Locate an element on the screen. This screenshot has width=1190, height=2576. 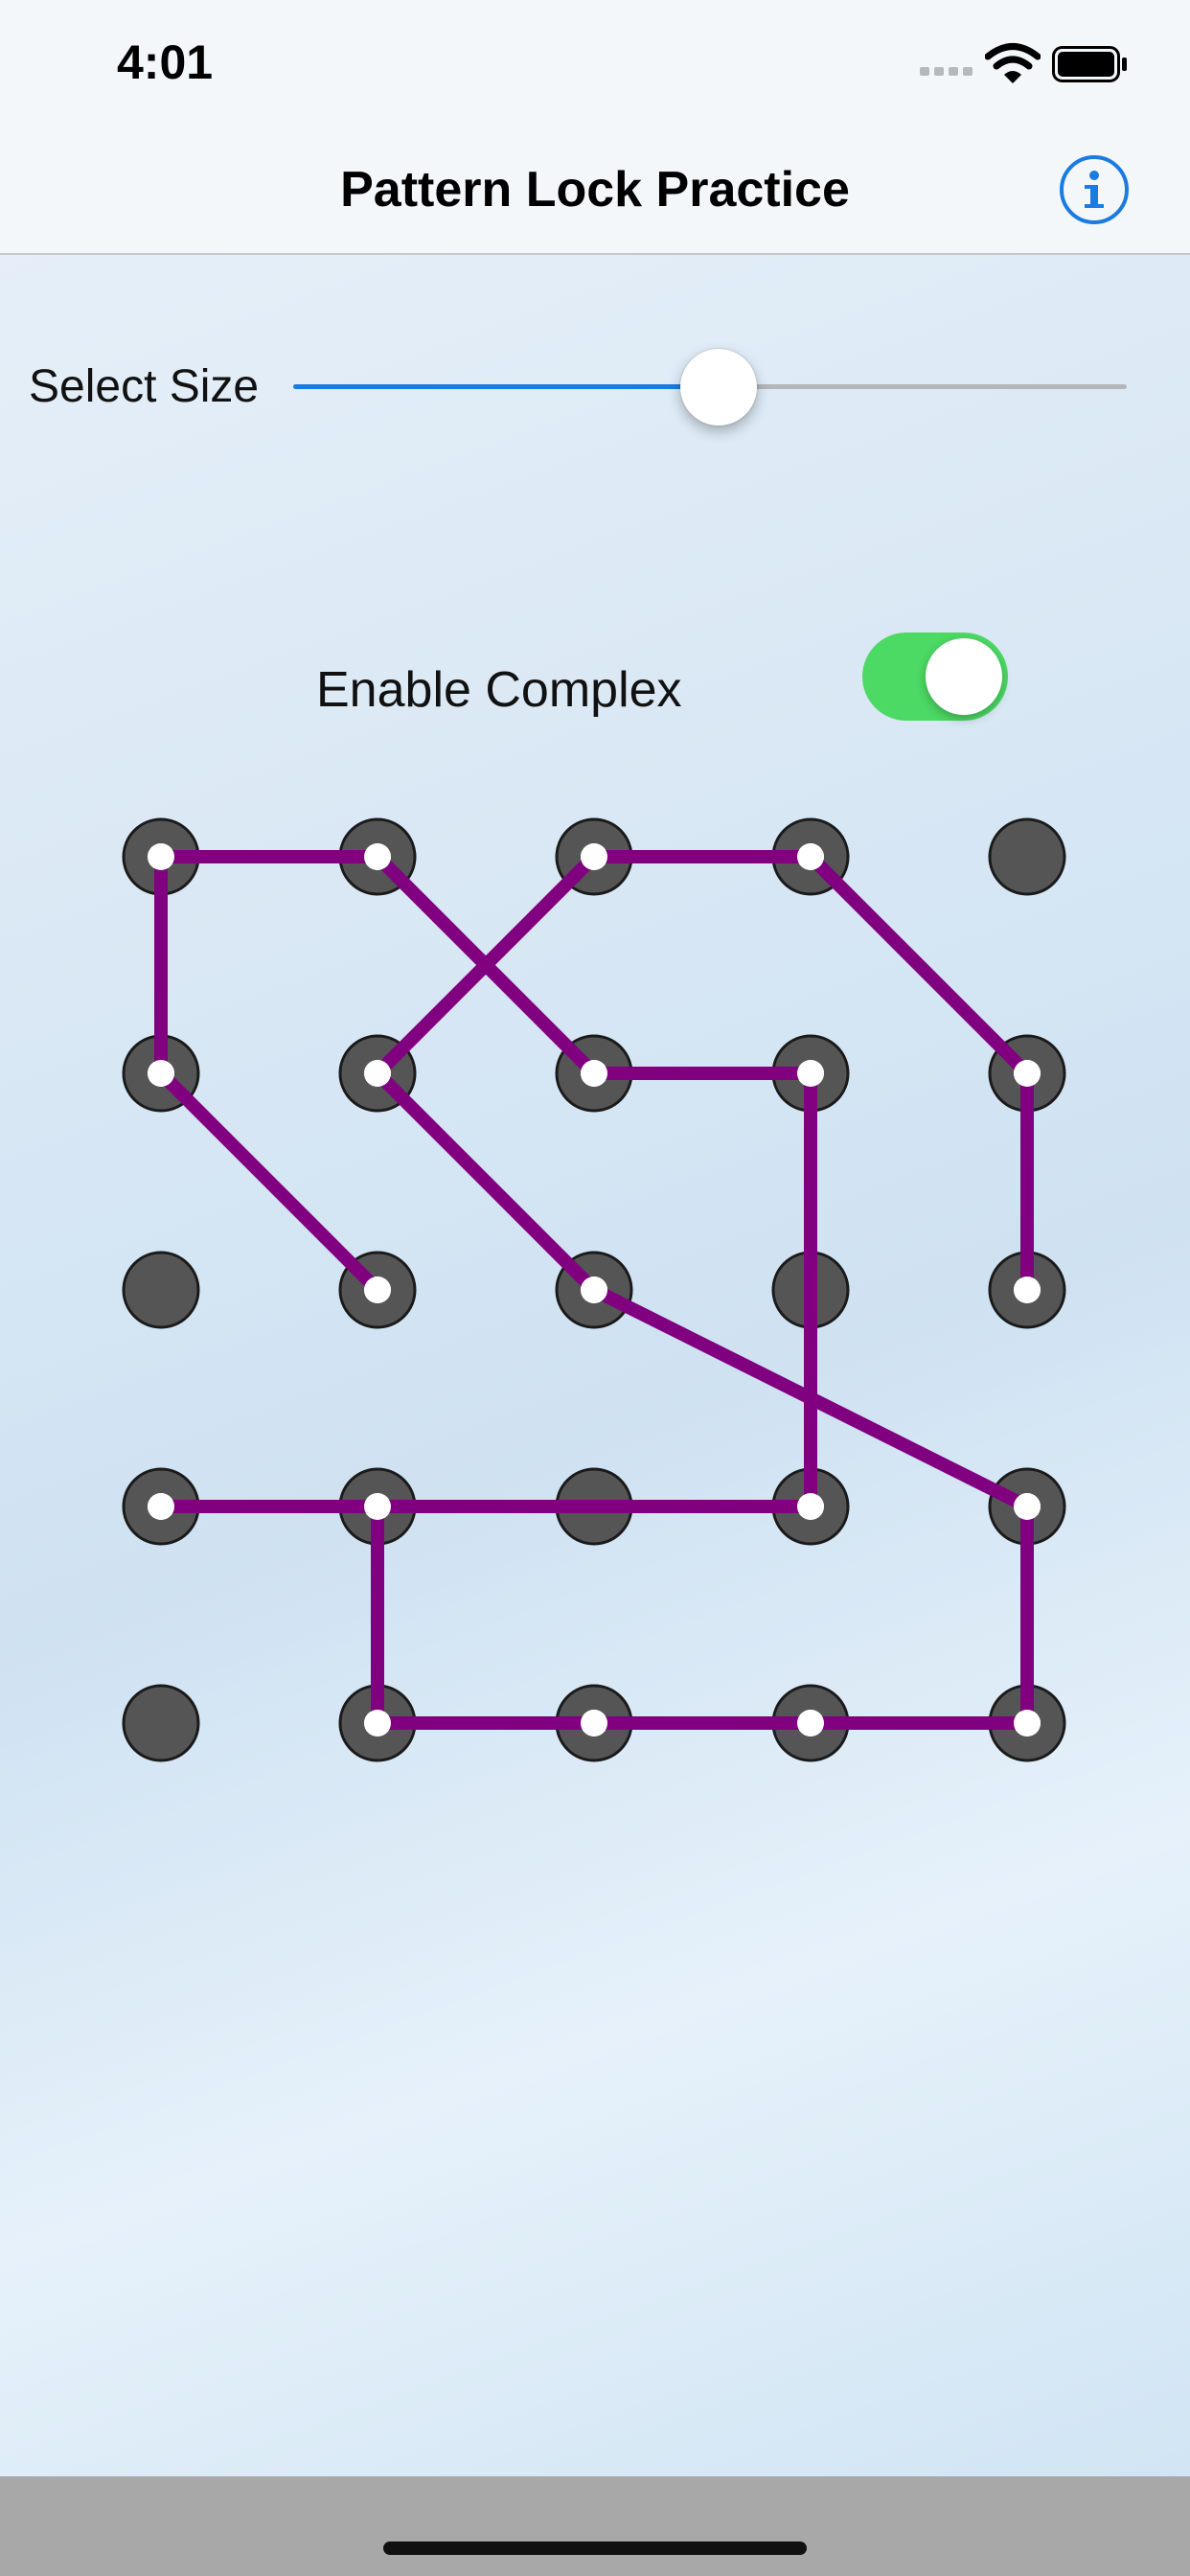
complex-label: Enable Complex is located at coordinates (499, 690).